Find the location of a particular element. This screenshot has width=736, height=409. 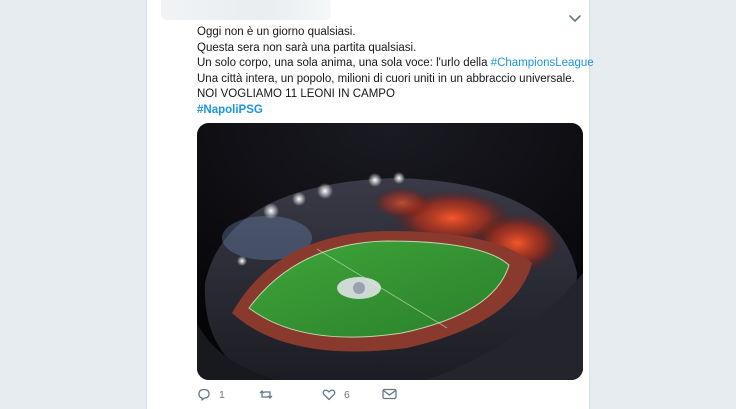

retweet-button is located at coordinates (270, 394).